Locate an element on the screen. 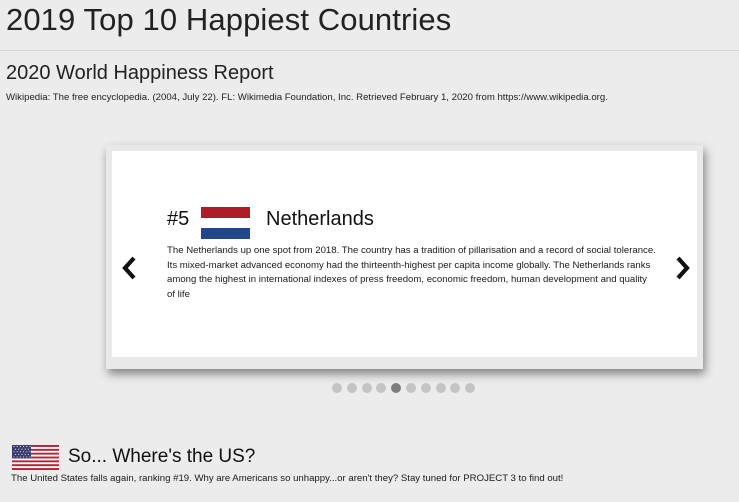 This screenshot has height=502, width=739. carousel-dot-active is located at coordinates (396, 388).